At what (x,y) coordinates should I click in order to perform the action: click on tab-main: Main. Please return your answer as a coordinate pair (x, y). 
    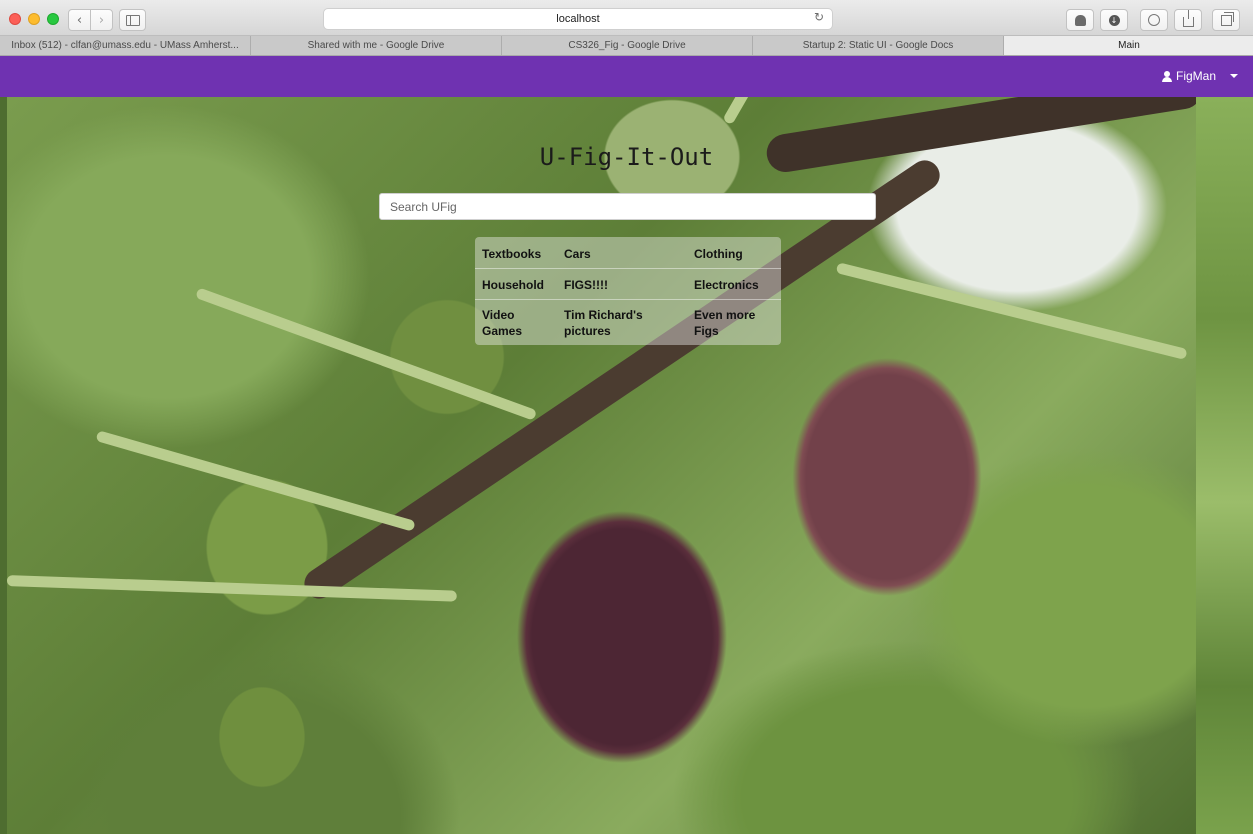
    Looking at the image, I should click on (1128, 45).